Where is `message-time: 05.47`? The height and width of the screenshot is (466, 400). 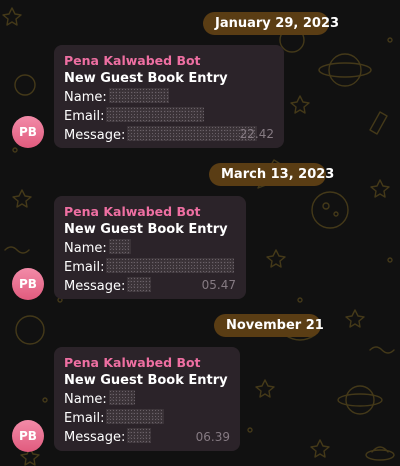
message-time: 05.47 is located at coordinates (218, 285).